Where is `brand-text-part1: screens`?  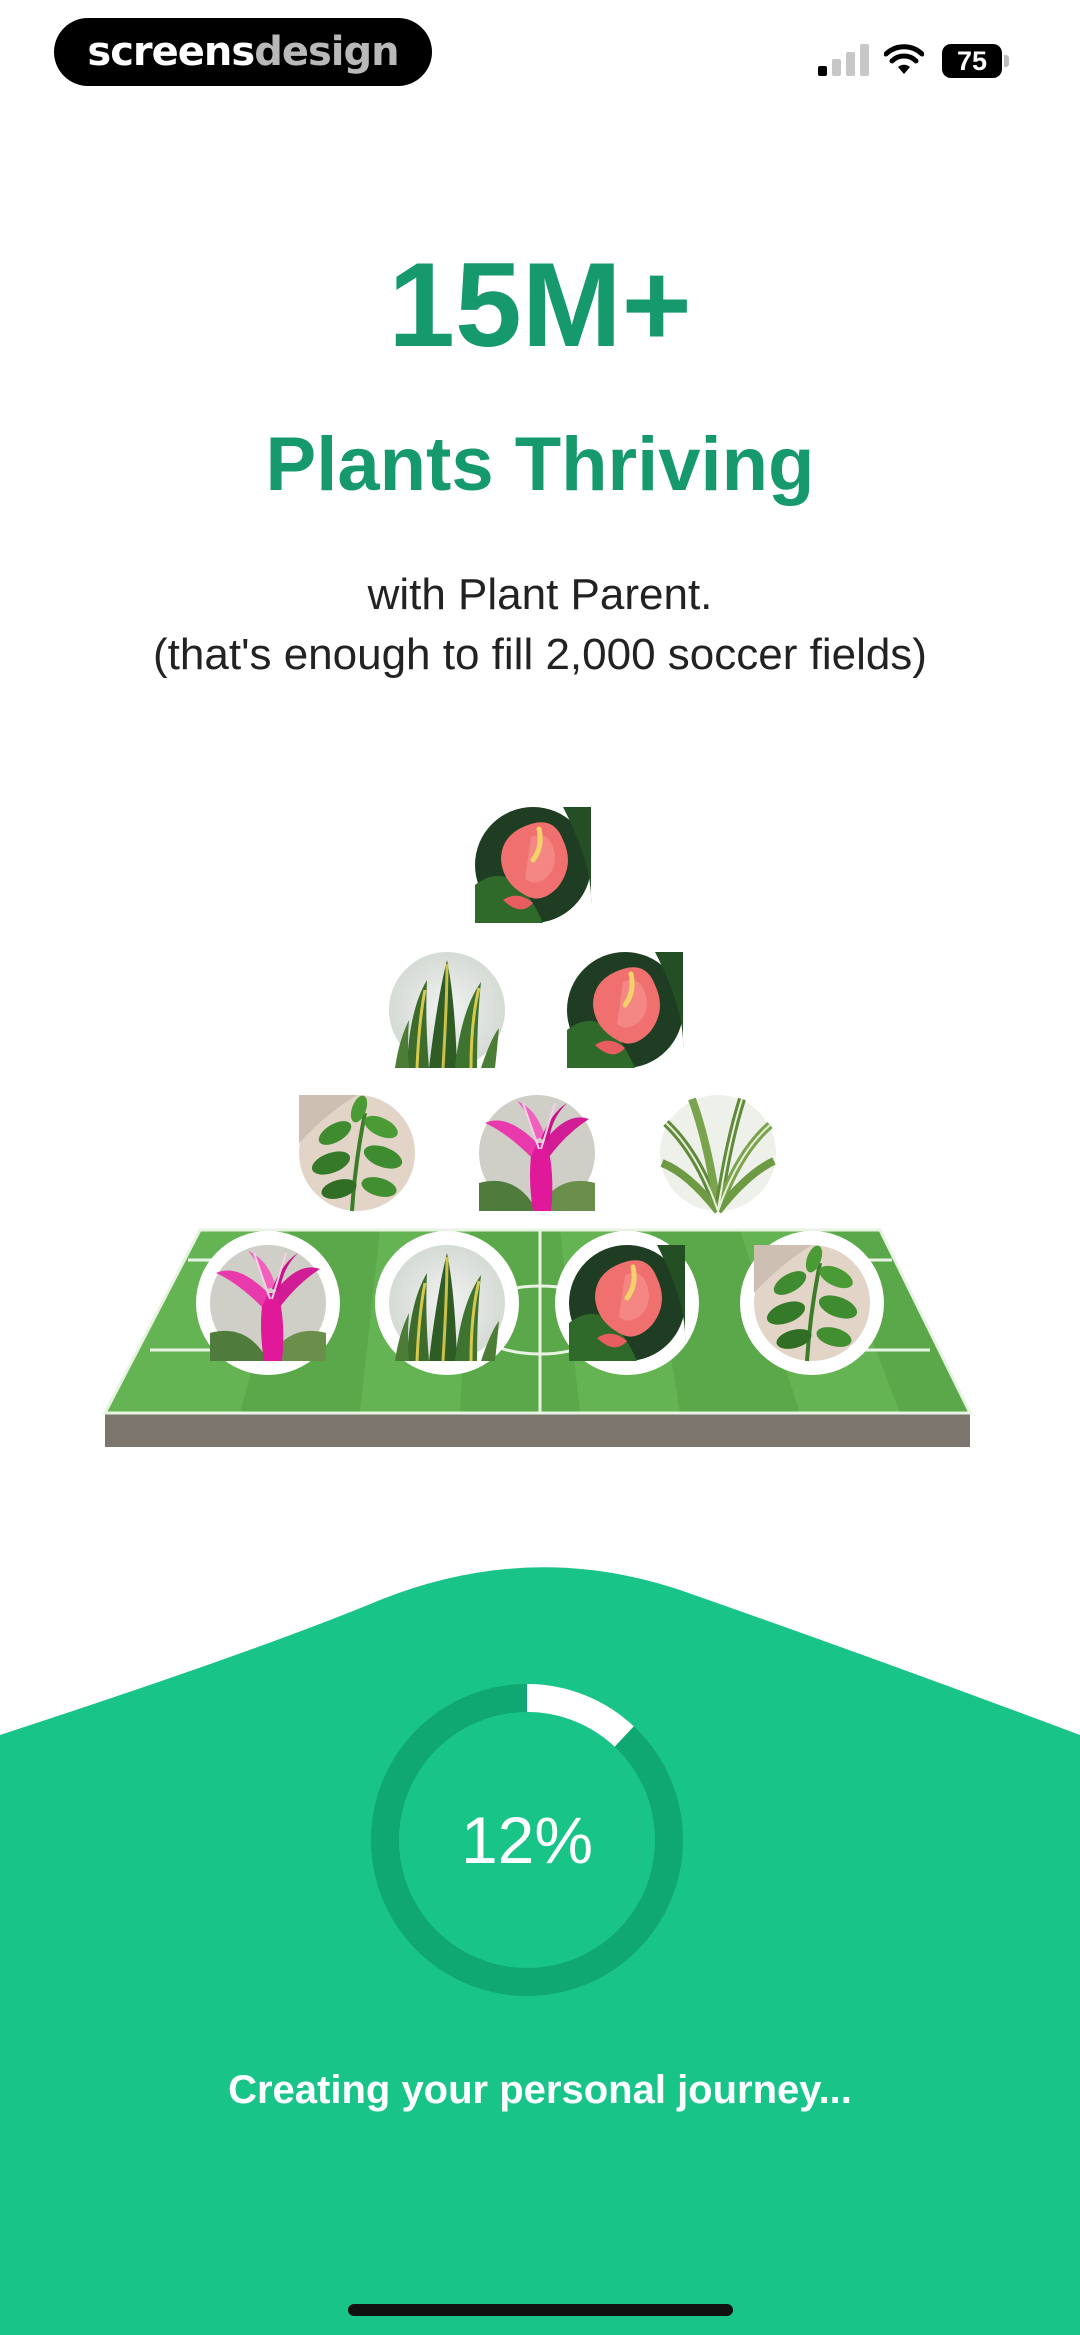 brand-text-part1: screens is located at coordinates (171, 52).